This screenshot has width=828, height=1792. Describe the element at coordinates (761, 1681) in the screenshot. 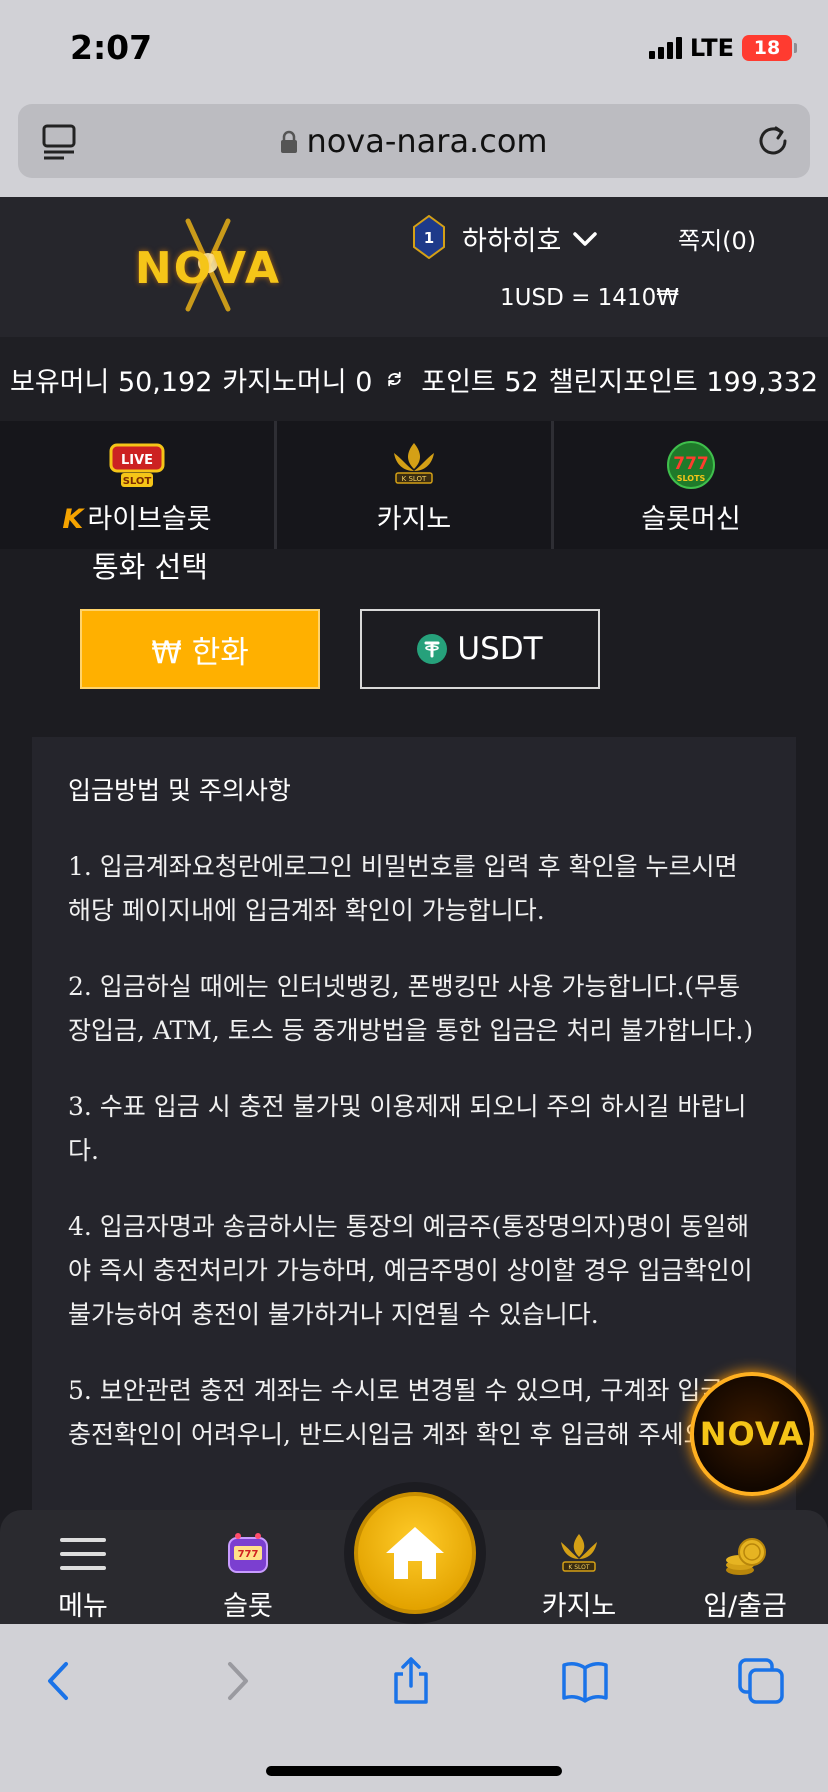

I see `tabs-icon` at that location.